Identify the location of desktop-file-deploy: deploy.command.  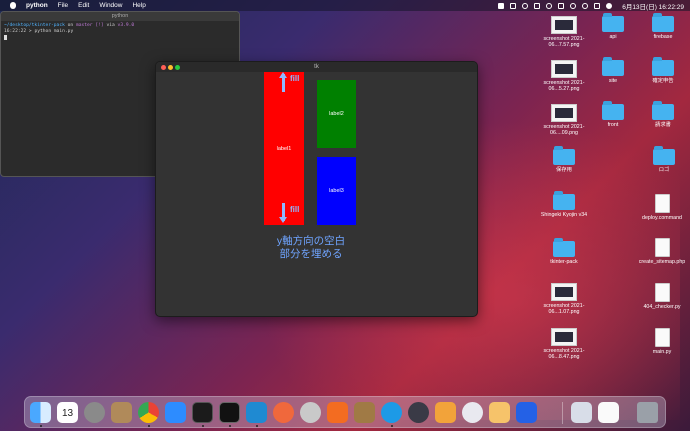
(662, 207).